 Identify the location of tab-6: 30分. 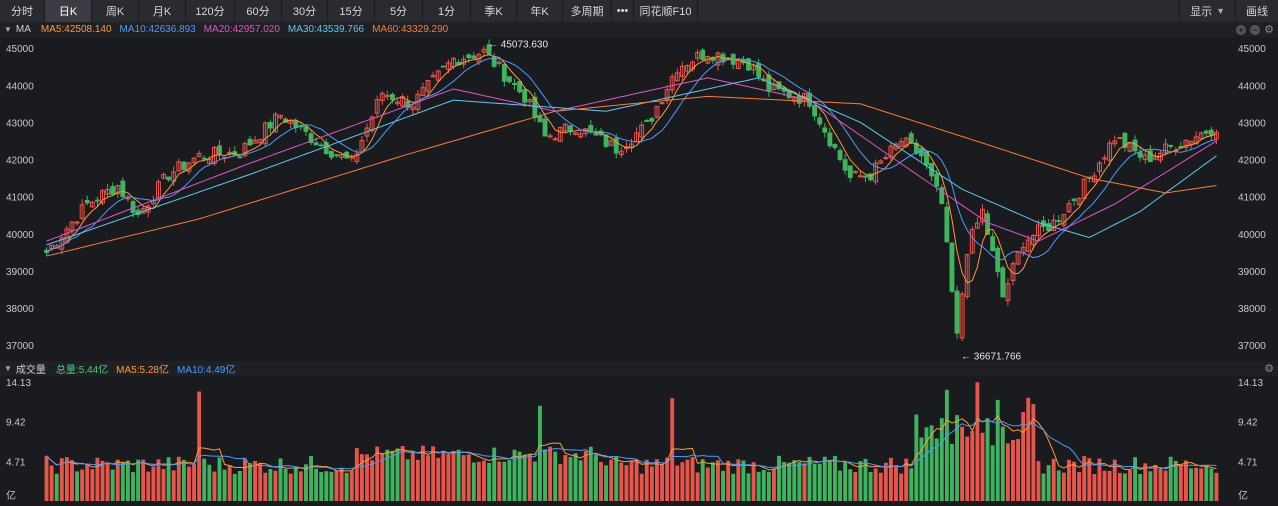
(305, 11).